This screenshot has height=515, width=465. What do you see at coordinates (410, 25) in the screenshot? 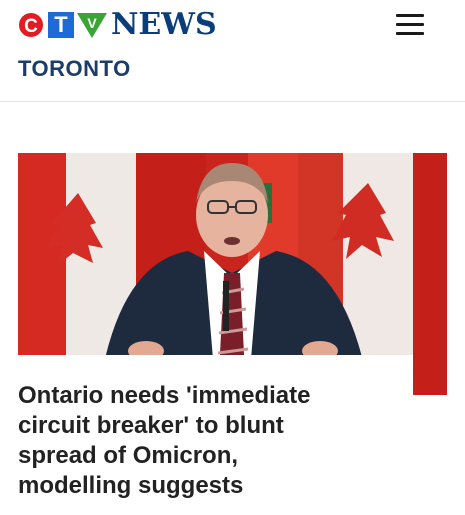
I see `hamburger-menu-icon` at bounding box center [410, 25].